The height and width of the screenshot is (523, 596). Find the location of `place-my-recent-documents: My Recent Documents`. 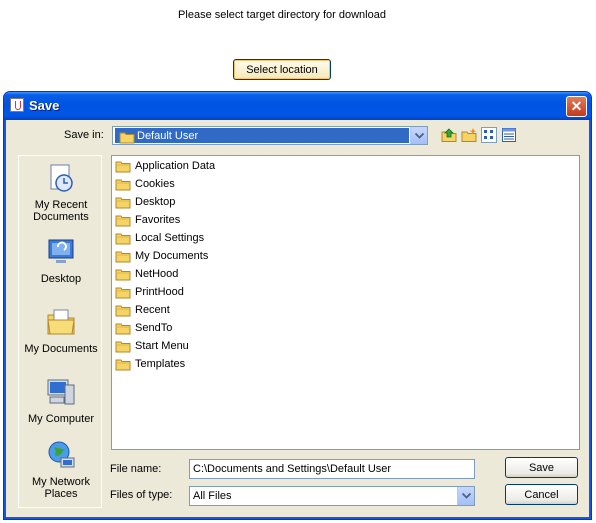

place-my-recent-documents: My Recent Documents is located at coordinates (61, 192).